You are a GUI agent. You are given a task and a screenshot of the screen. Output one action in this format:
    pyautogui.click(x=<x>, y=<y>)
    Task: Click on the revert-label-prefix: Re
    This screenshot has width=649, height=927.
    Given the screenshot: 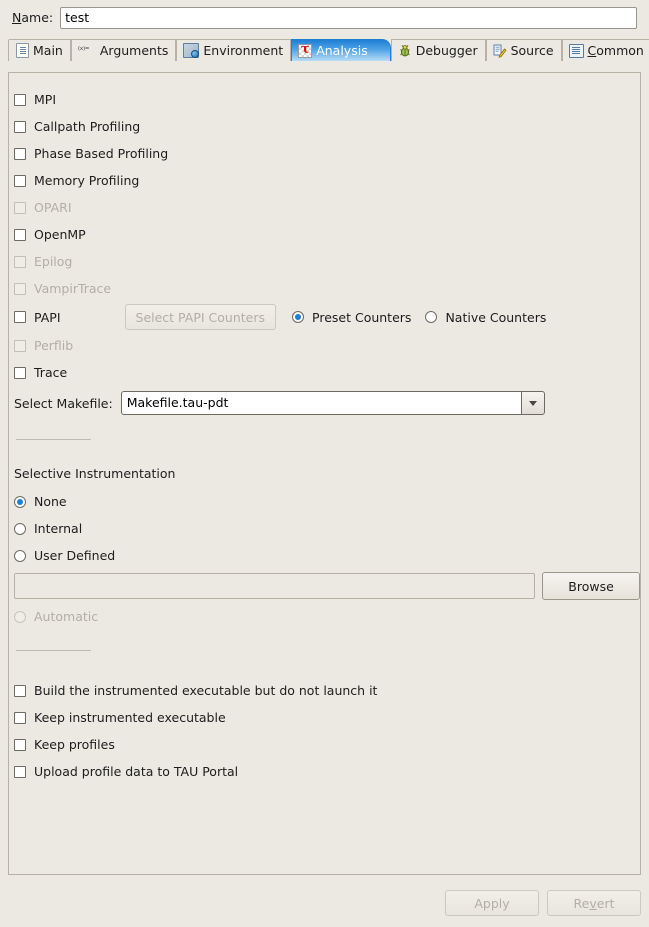 What is the action you would take?
    pyautogui.click(x=581, y=903)
    